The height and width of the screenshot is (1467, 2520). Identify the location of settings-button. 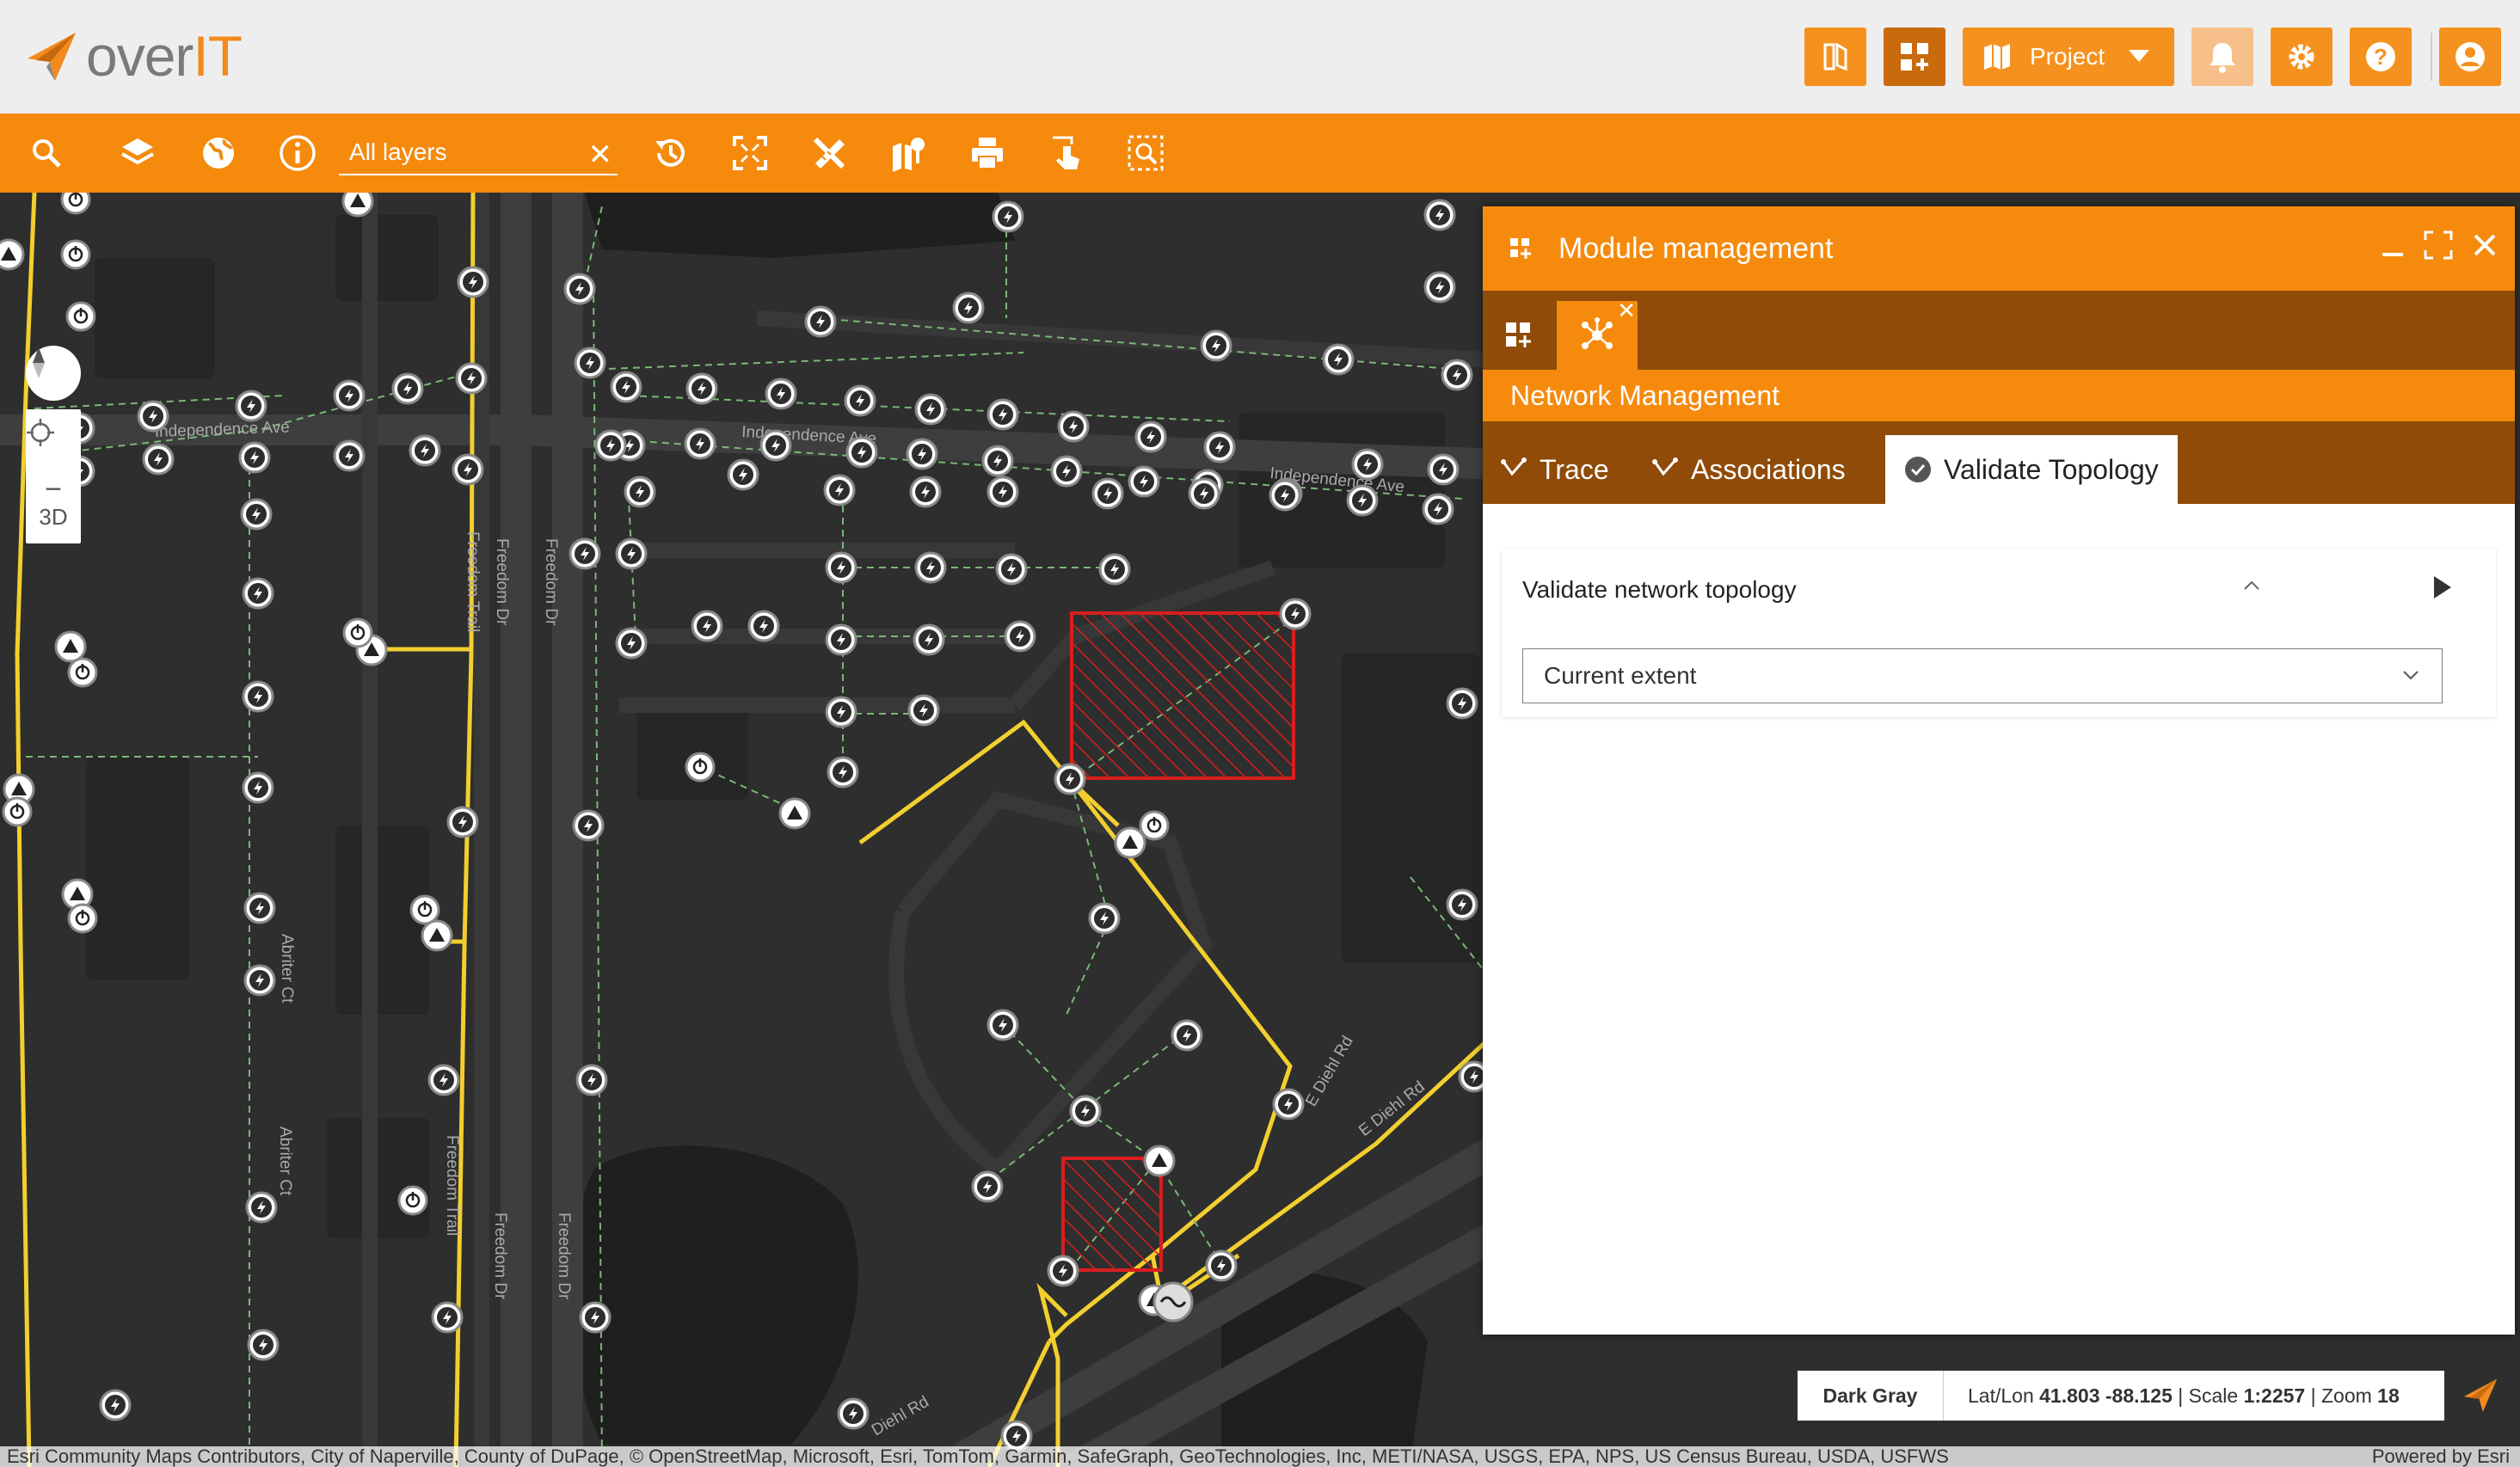
(2302, 57).